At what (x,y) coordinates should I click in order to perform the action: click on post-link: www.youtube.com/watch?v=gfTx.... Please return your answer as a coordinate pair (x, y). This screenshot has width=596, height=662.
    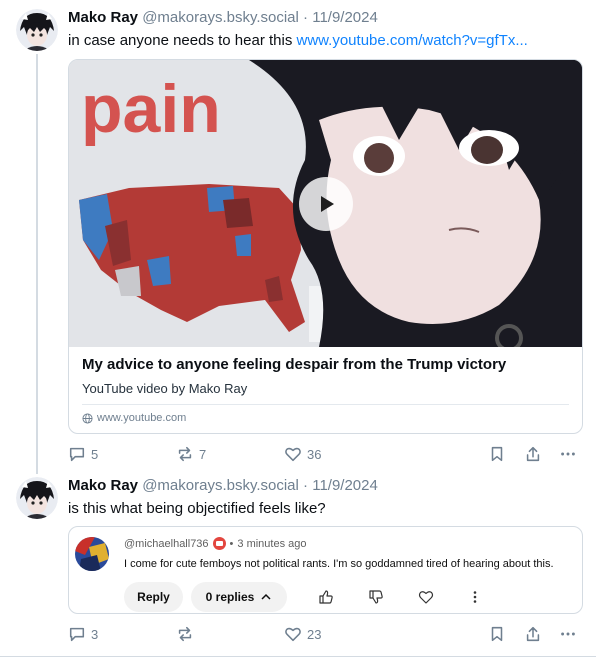
    Looking at the image, I should click on (412, 40).